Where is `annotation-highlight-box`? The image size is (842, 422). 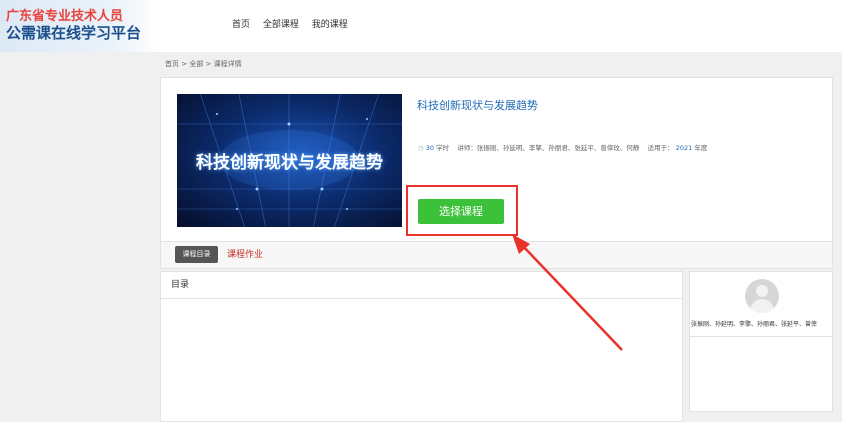
annotation-highlight-box is located at coordinates (462, 210).